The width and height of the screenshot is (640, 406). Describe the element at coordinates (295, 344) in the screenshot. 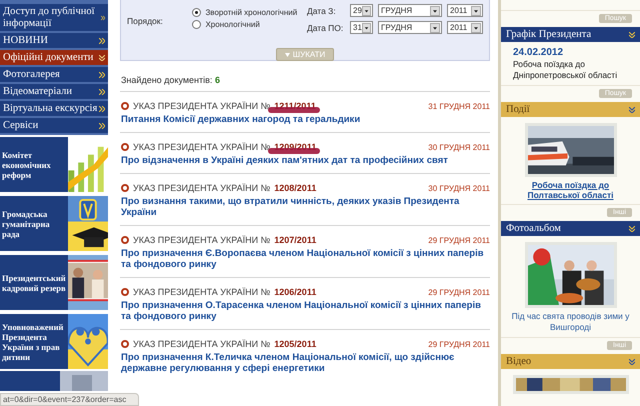

I see `document-number: 1205/2011` at that location.